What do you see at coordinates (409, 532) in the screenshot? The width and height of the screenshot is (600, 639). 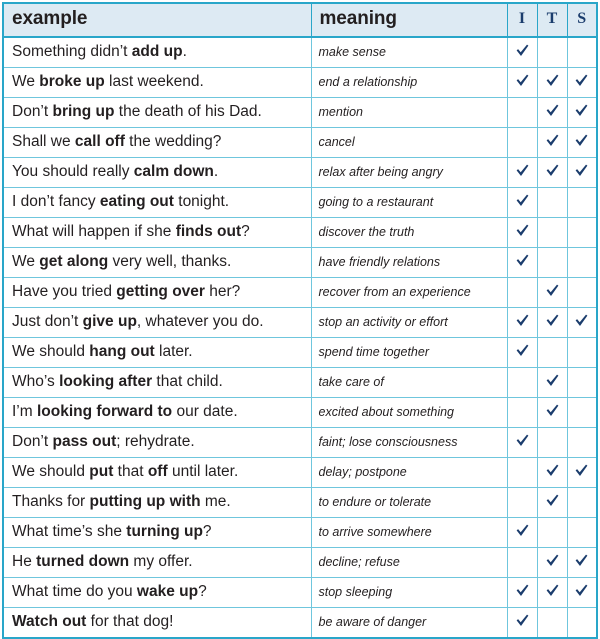 I see `meaning-cell: to arrive somewhere` at bounding box center [409, 532].